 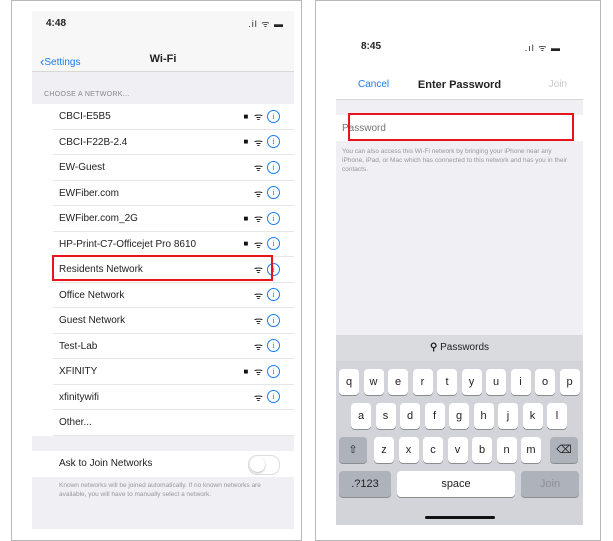 I want to click on key-j: j, so click(x=508, y=416).